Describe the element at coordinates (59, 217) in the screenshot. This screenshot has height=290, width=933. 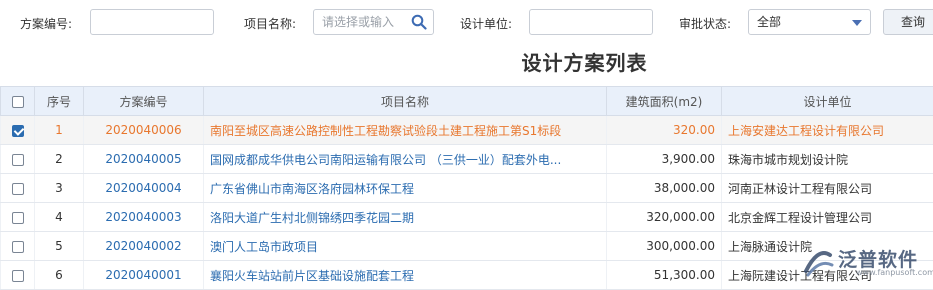
I see `row-seq: 4` at that location.